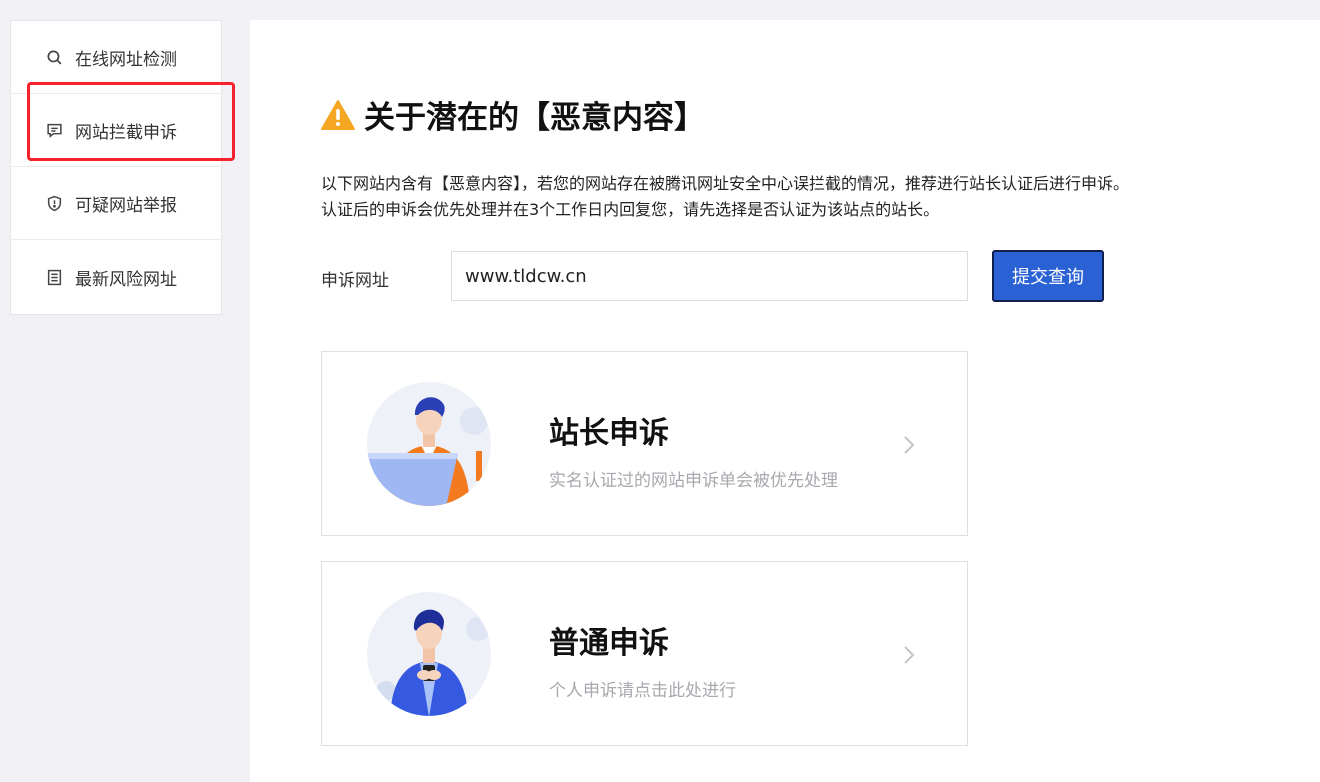  Describe the element at coordinates (54, 130) in the screenshot. I see `comment-icon` at that location.